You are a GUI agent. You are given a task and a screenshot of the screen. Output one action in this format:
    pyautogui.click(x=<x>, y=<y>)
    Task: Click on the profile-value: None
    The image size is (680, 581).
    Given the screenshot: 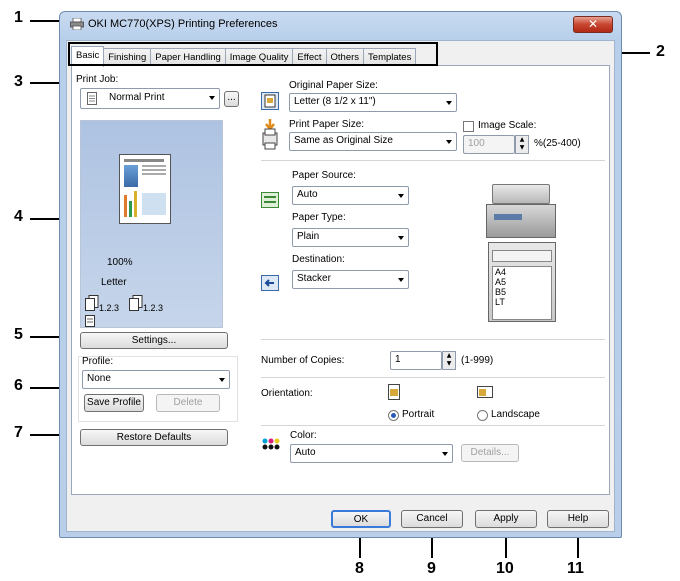 What is the action you would take?
    pyautogui.click(x=99, y=378)
    